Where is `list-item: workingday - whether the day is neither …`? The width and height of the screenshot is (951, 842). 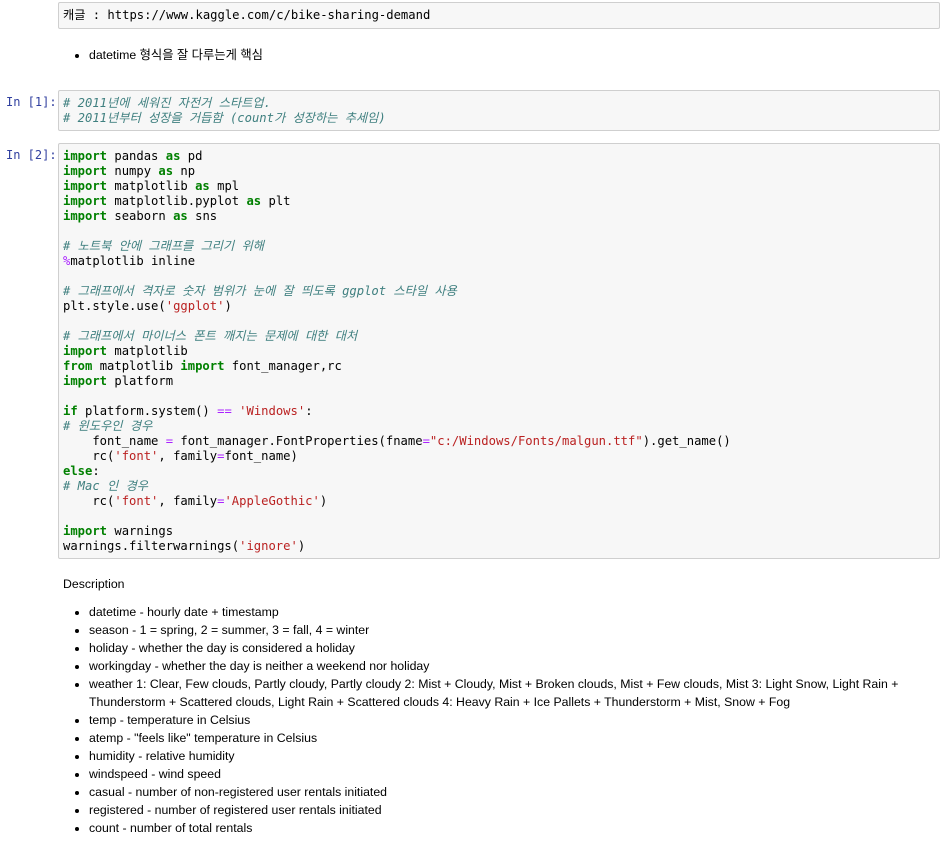
list-item: workingday - whether the day is neither … is located at coordinates (511, 666).